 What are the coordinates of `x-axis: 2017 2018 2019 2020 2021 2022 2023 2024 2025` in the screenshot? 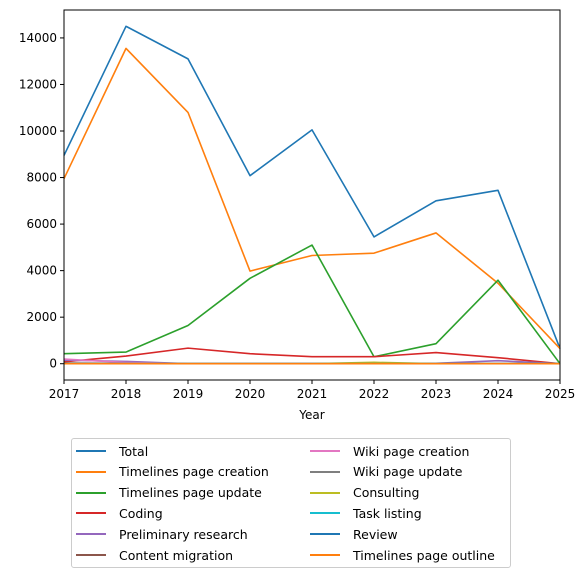 It's located at (312, 390).